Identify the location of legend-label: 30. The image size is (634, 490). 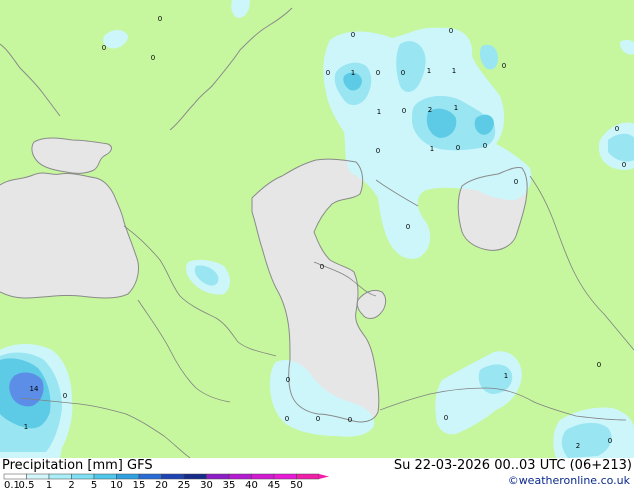
(206, 485).